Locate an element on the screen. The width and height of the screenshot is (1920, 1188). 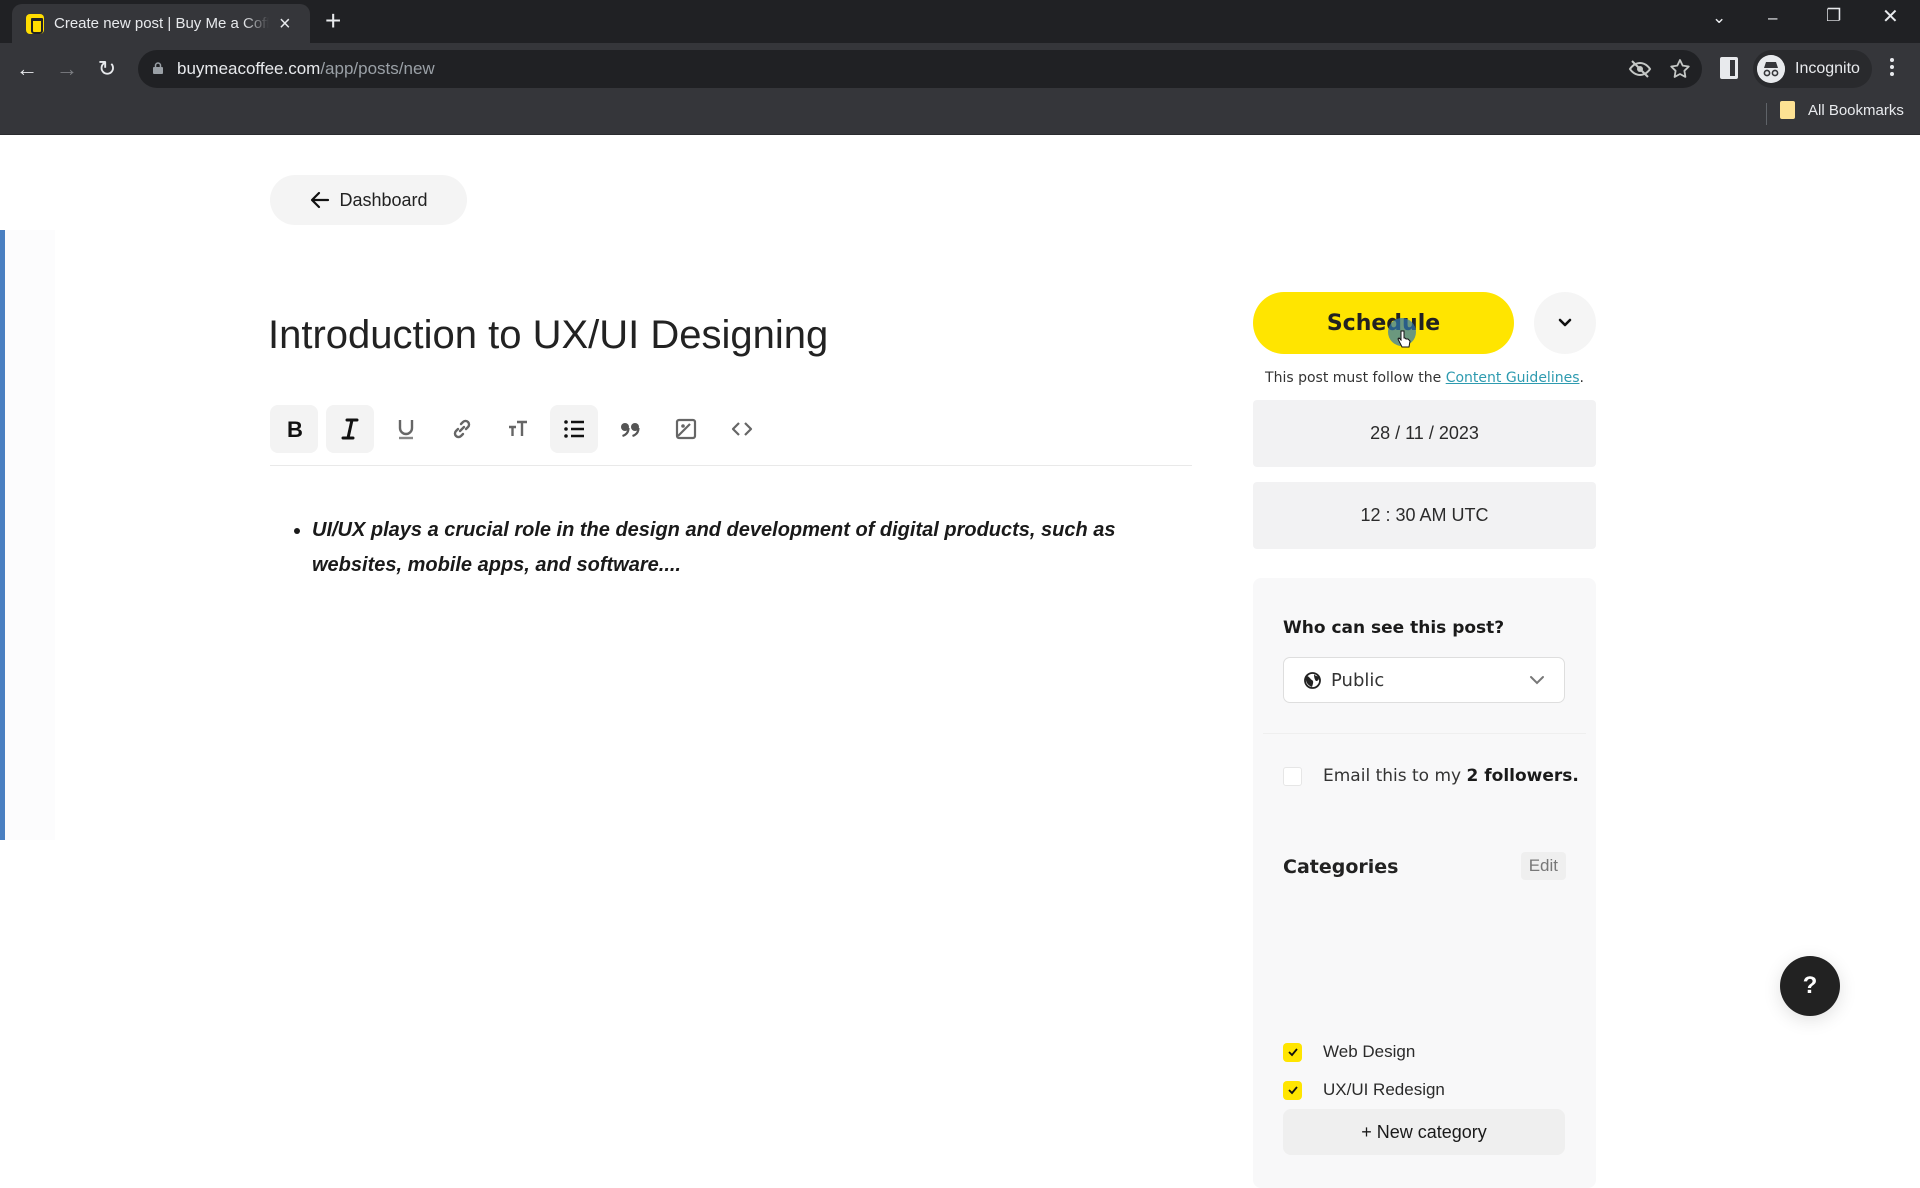
side-panel-icon is located at coordinates (1729, 68).